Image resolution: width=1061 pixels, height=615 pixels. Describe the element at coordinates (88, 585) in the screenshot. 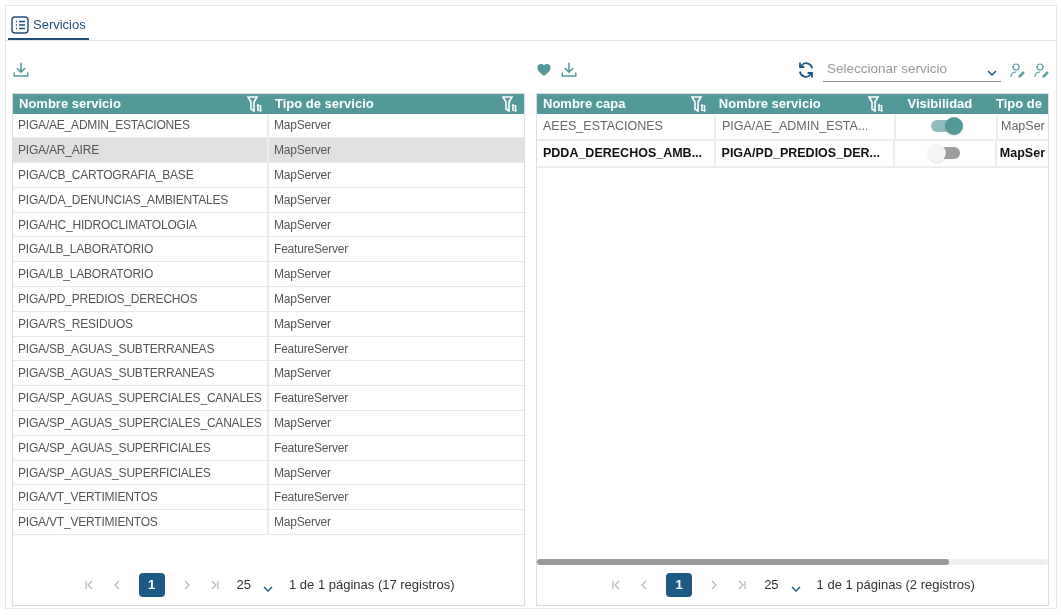

I see `first-page-icon` at that location.